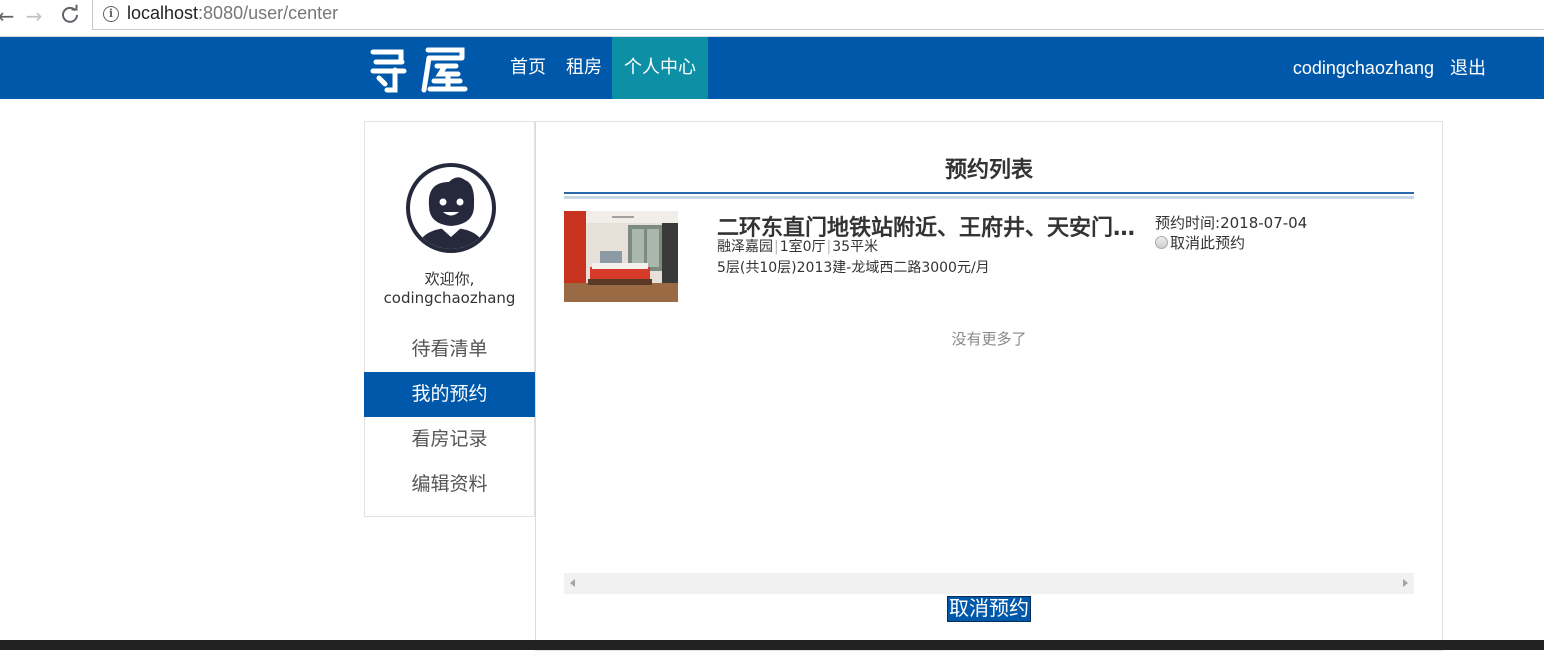  Describe the element at coordinates (989, 609) in the screenshot. I see `cancel-appointment-button: 取消预约` at that location.